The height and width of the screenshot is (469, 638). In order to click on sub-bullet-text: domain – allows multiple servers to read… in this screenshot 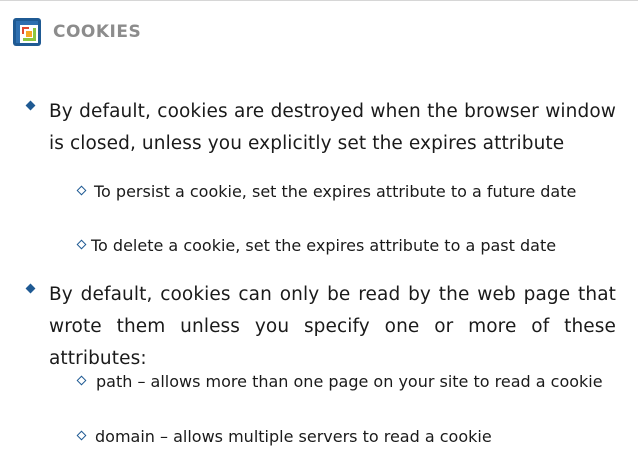, I will do `click(293, 436)`.